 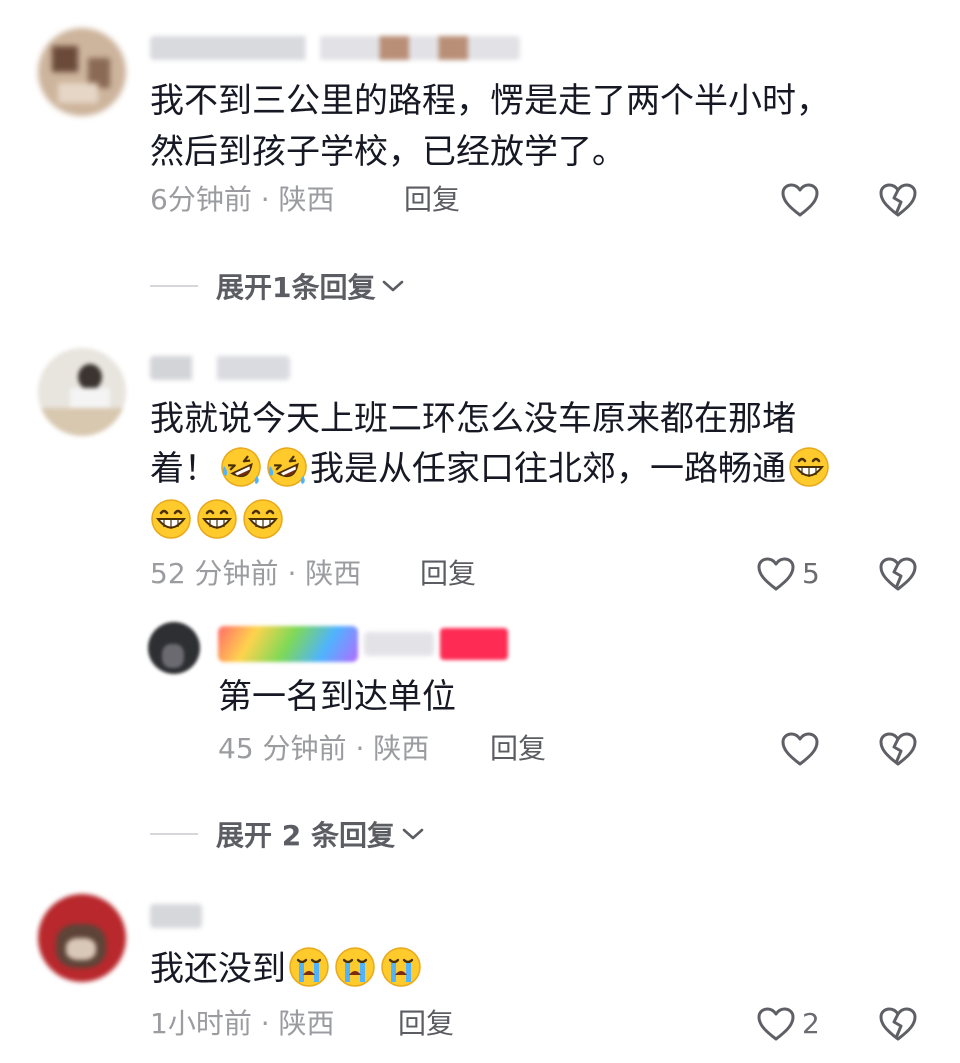 What do you see at coordinates (201, 199) in the screenshot?
I see `comment-time: 6分钟前` at bounding box center [201, 199].